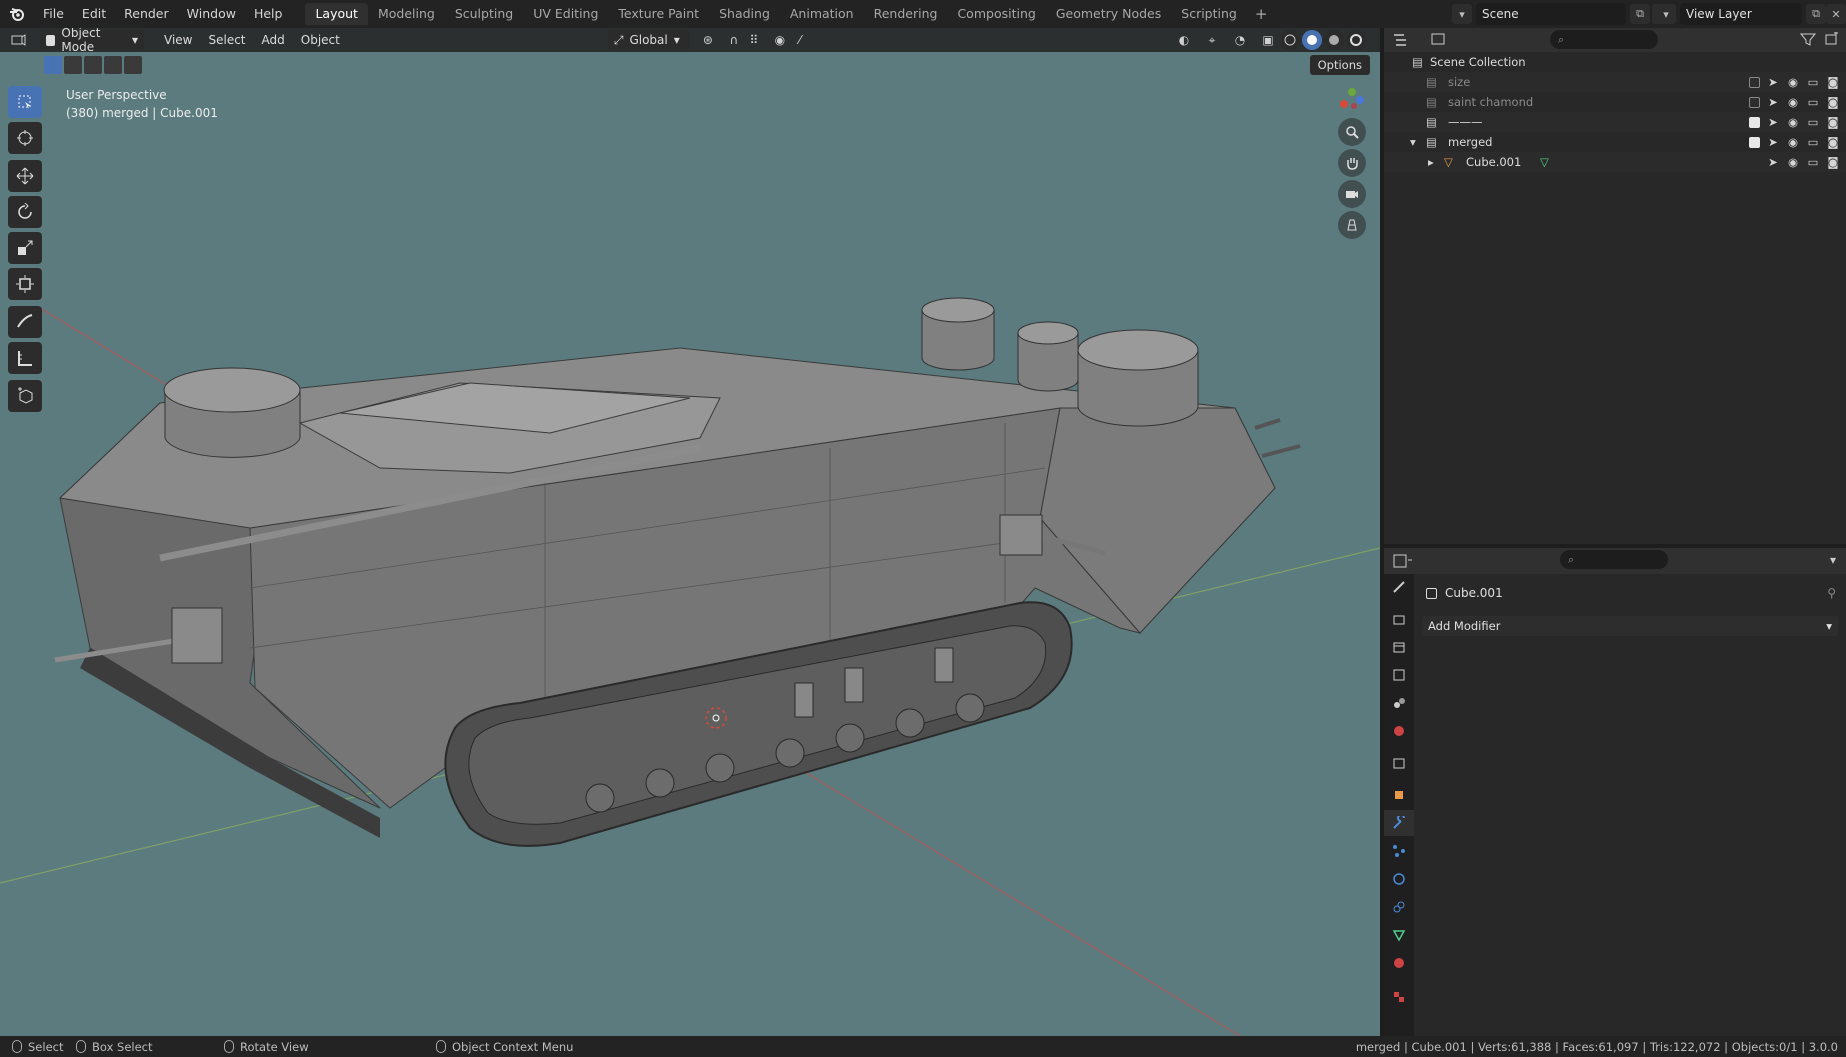 Image resolution: width=1846 pixels, height=1057 pixels. I want to click on blender-logo-icon, so click(17, 14).